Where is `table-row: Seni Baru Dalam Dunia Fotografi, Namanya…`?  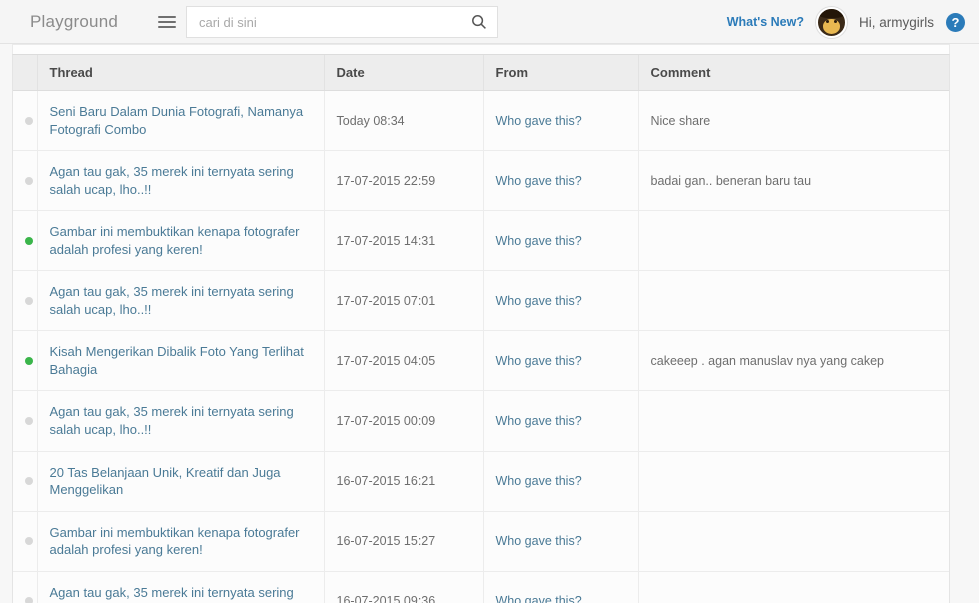 table-row: Seni Baru Dalam Dunia Fotografi, Namanya… is located at coordinates (481, 121).